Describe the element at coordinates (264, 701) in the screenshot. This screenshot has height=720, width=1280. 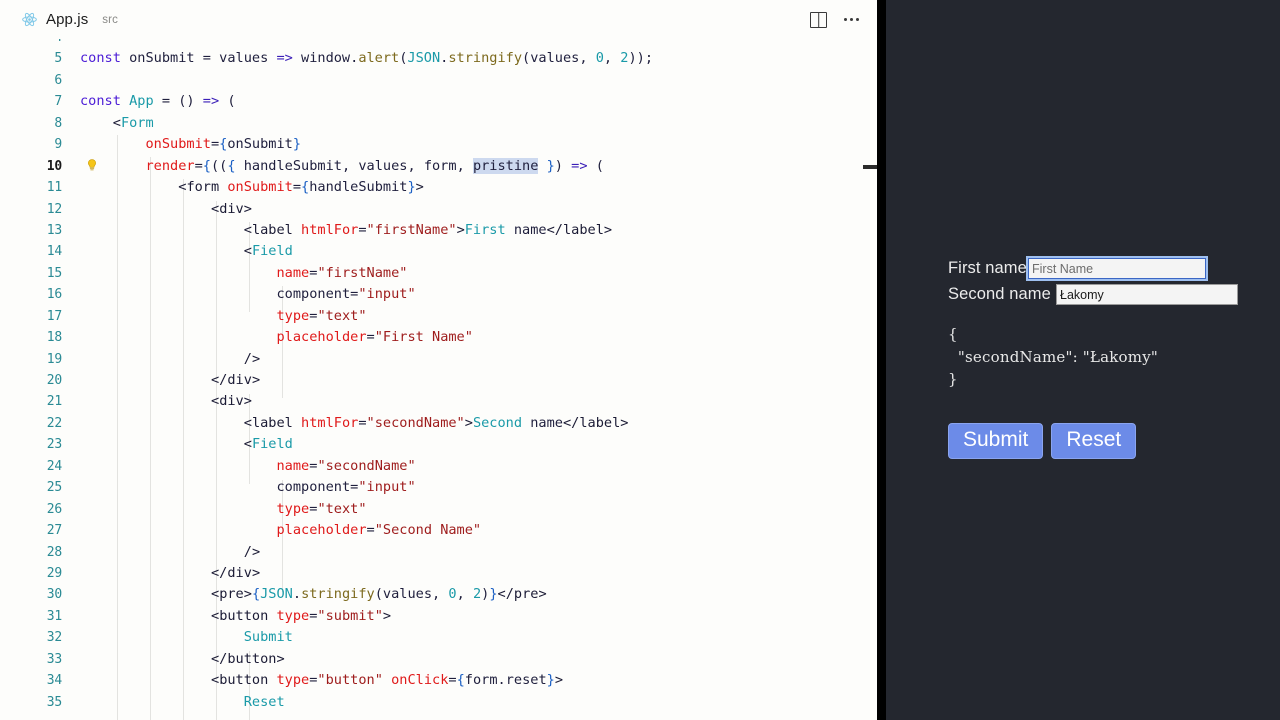
I see `code-text: Reset` at that location.